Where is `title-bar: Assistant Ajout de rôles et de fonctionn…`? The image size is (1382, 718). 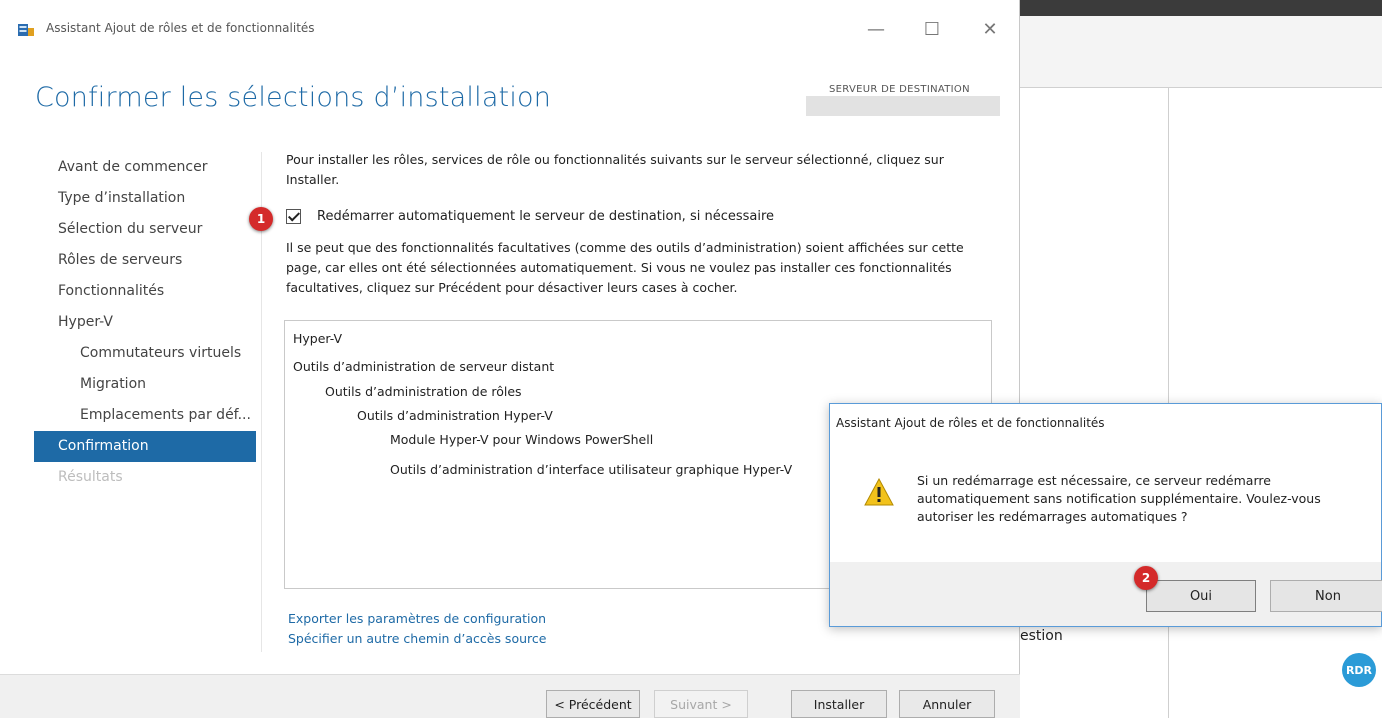
title-bar: Assistant Ajout de rôles et de fonctionn… is located at coordinates (510, 29).